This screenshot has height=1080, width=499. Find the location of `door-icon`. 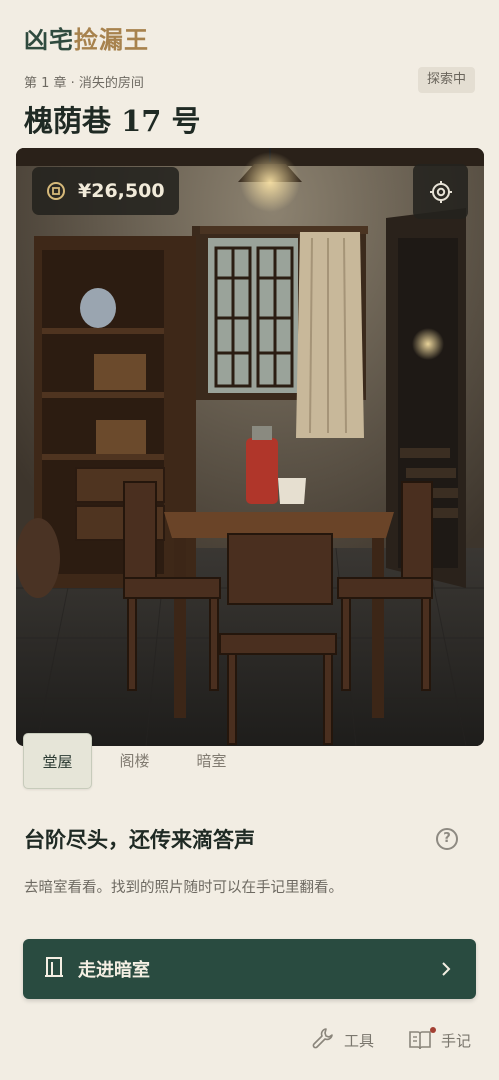

door-icon is located at coordinates (54, 969).